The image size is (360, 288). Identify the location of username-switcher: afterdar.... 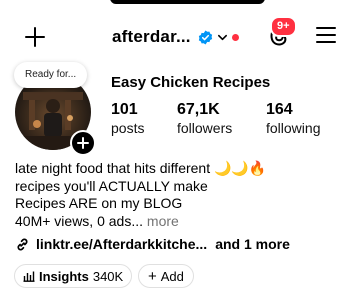
(175, 37).